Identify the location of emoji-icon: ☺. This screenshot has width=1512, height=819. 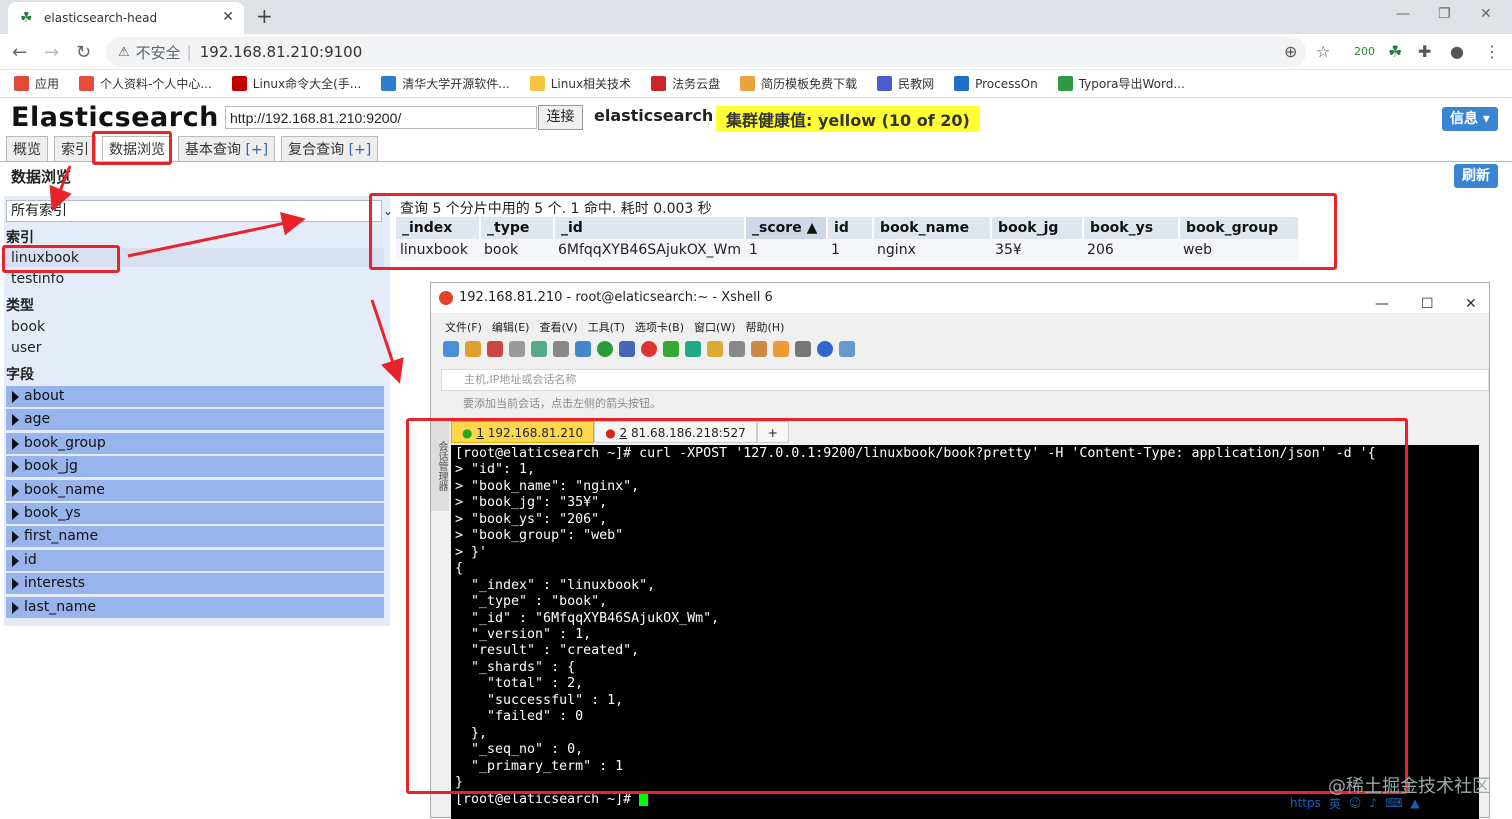
(1355, 803).